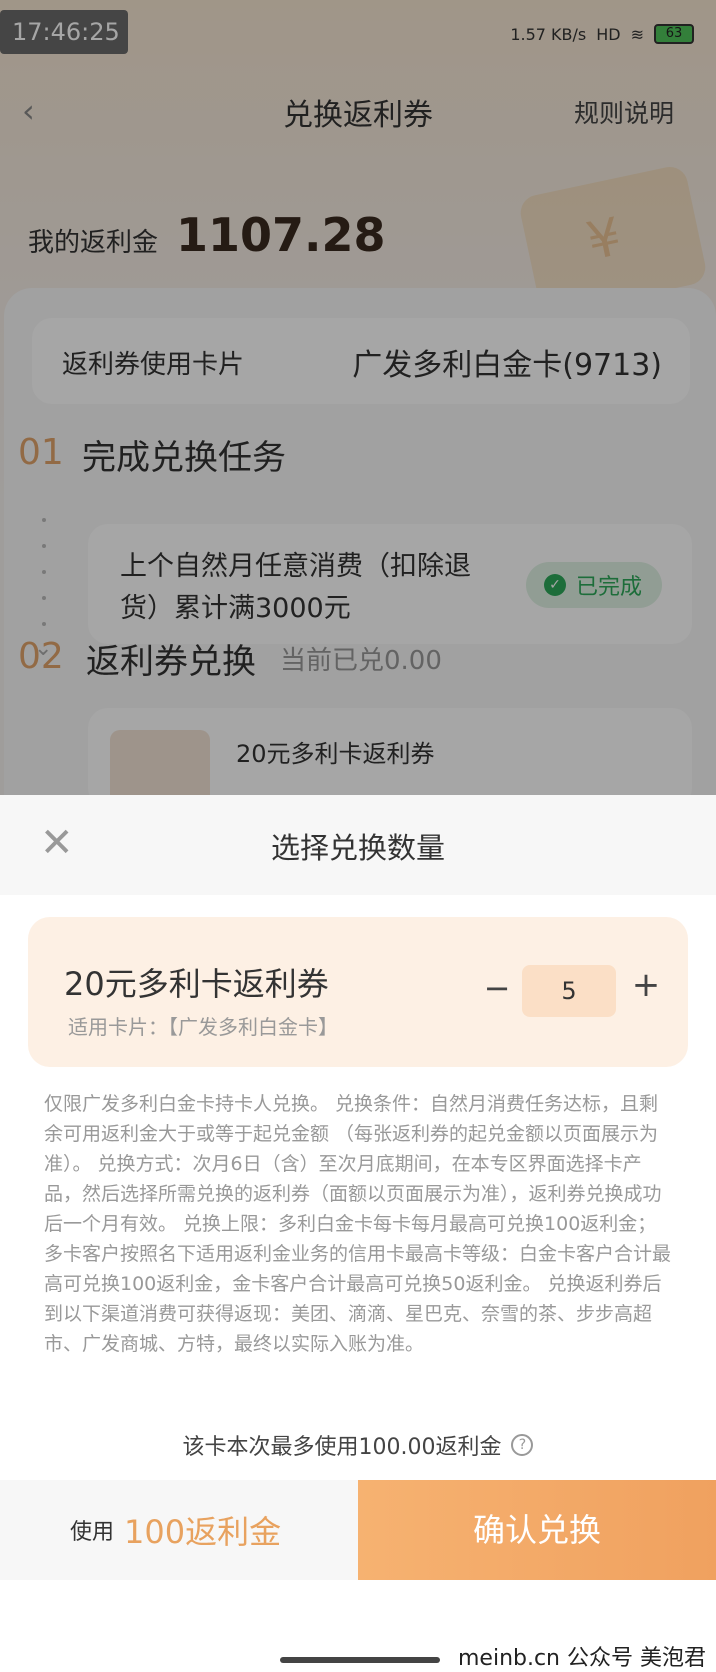 This screenshot has width=716, height=1672. Describe the element at coordinates (497, 988) in the screenshot. I see `decrease-button: −` at that location.